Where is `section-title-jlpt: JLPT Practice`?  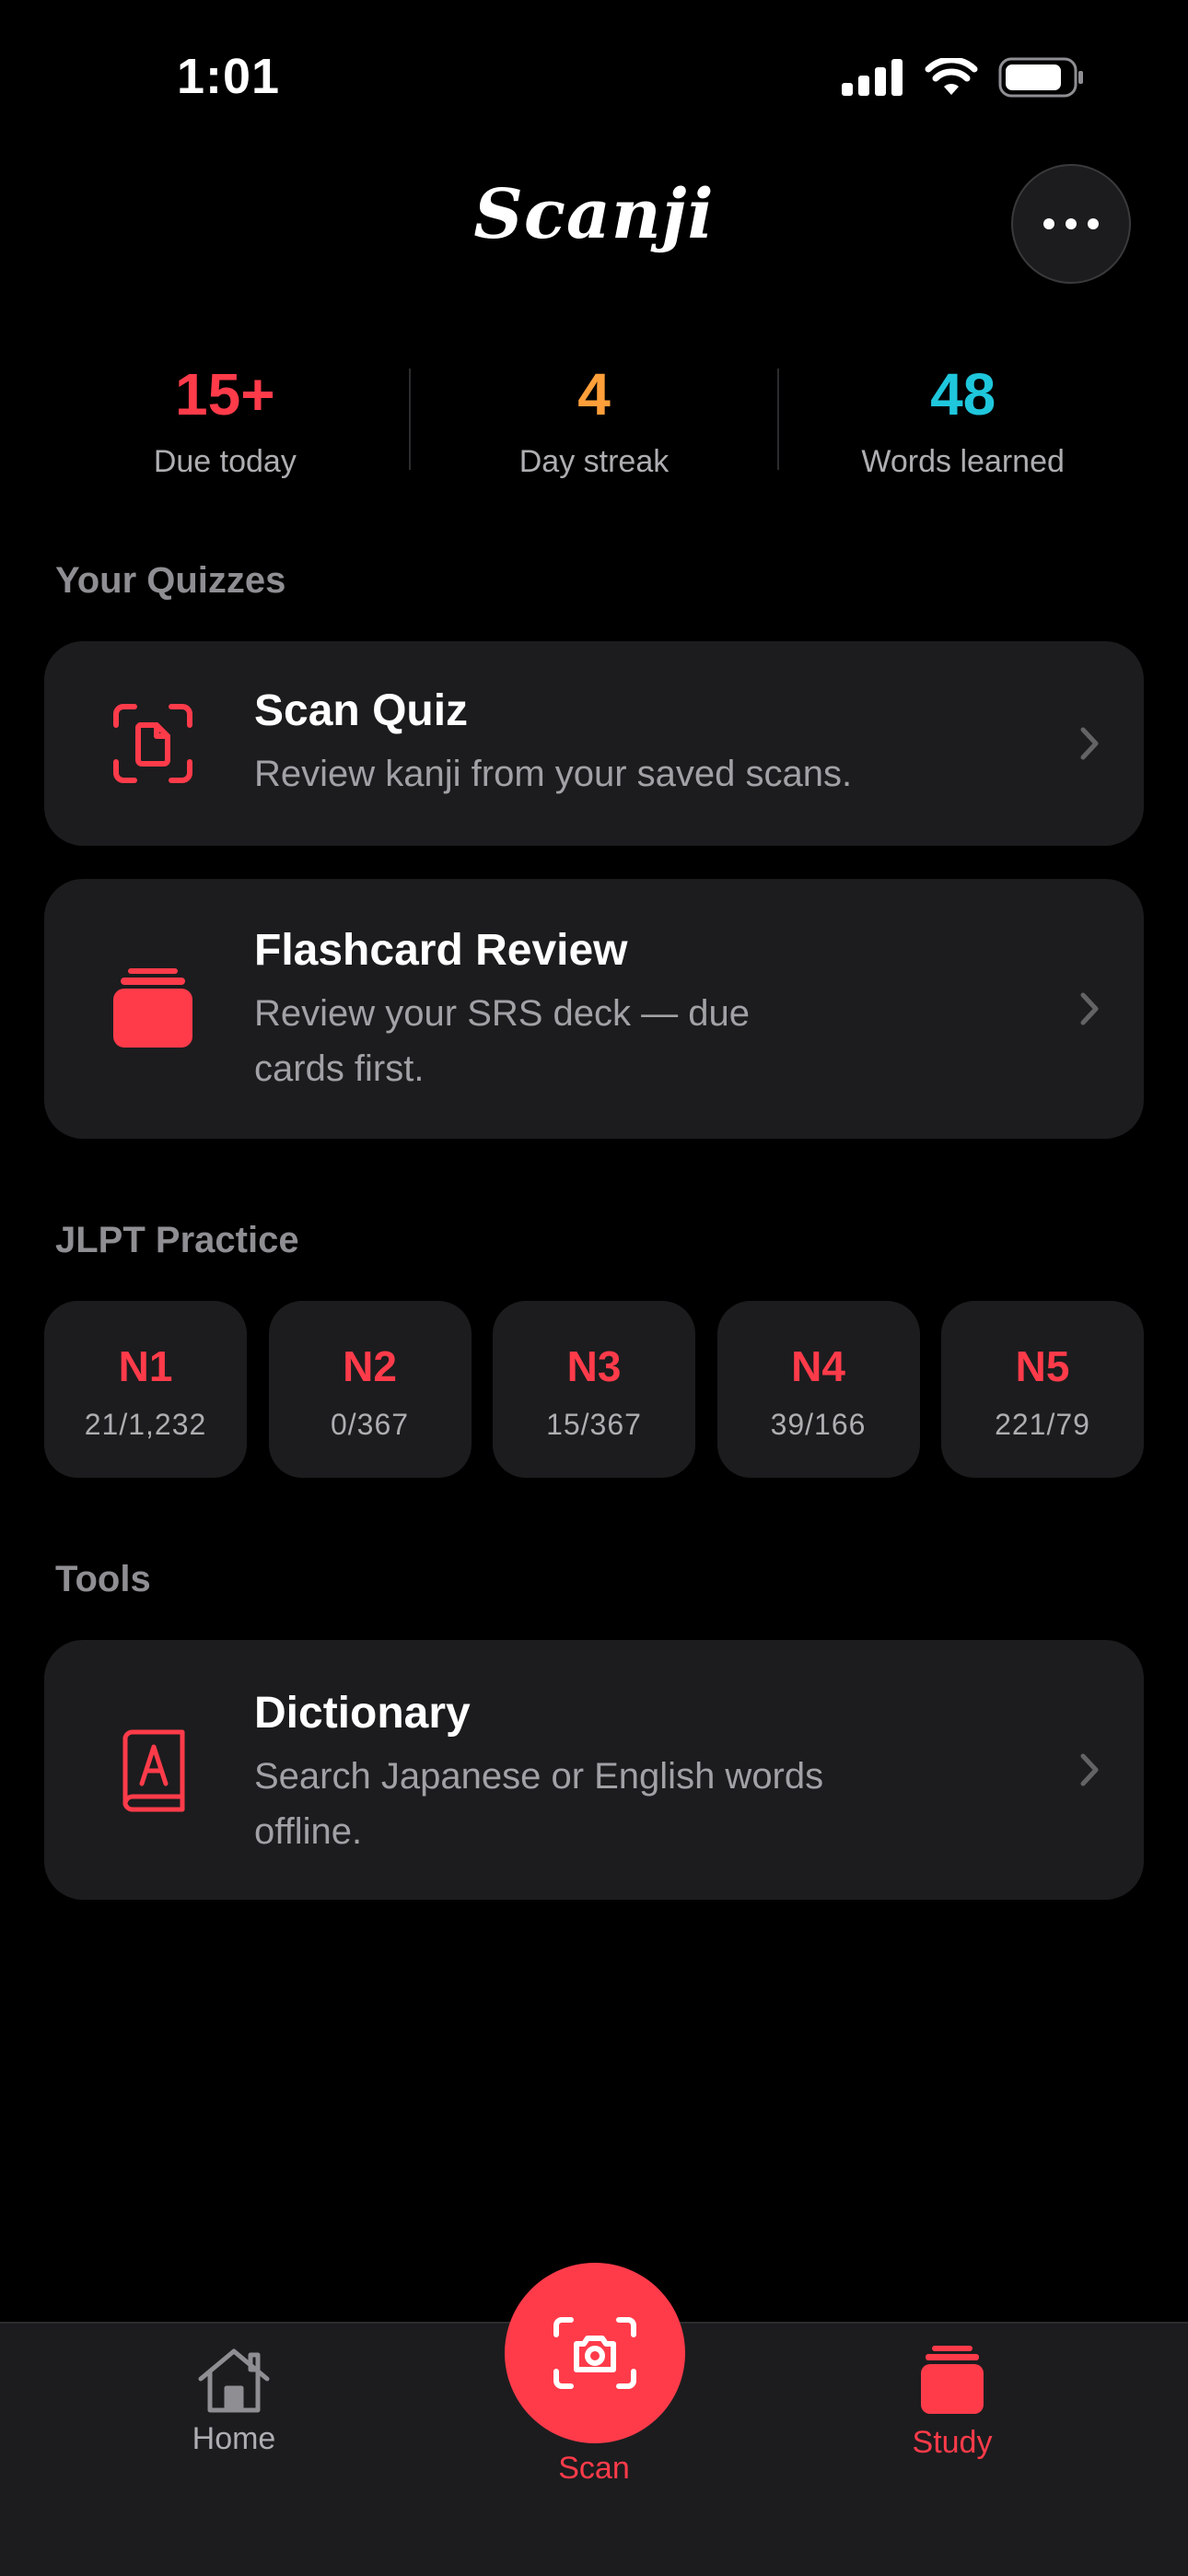 section-title-jlpt: JLPT Practice is located at coordinates (177, 1240).